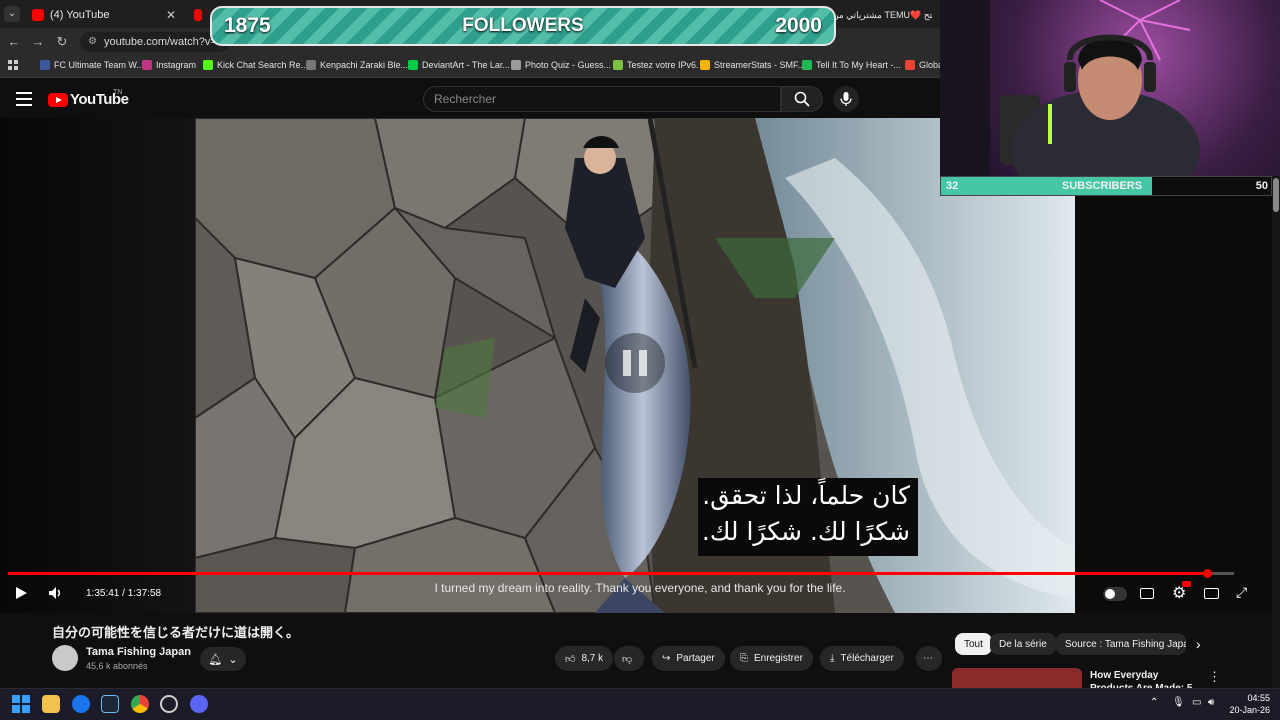 The image size is (1280, 720). What do you see at coordinates (140, 704) in the screenshot?
I see `chrome-icon` at bounding box center [140, 704].